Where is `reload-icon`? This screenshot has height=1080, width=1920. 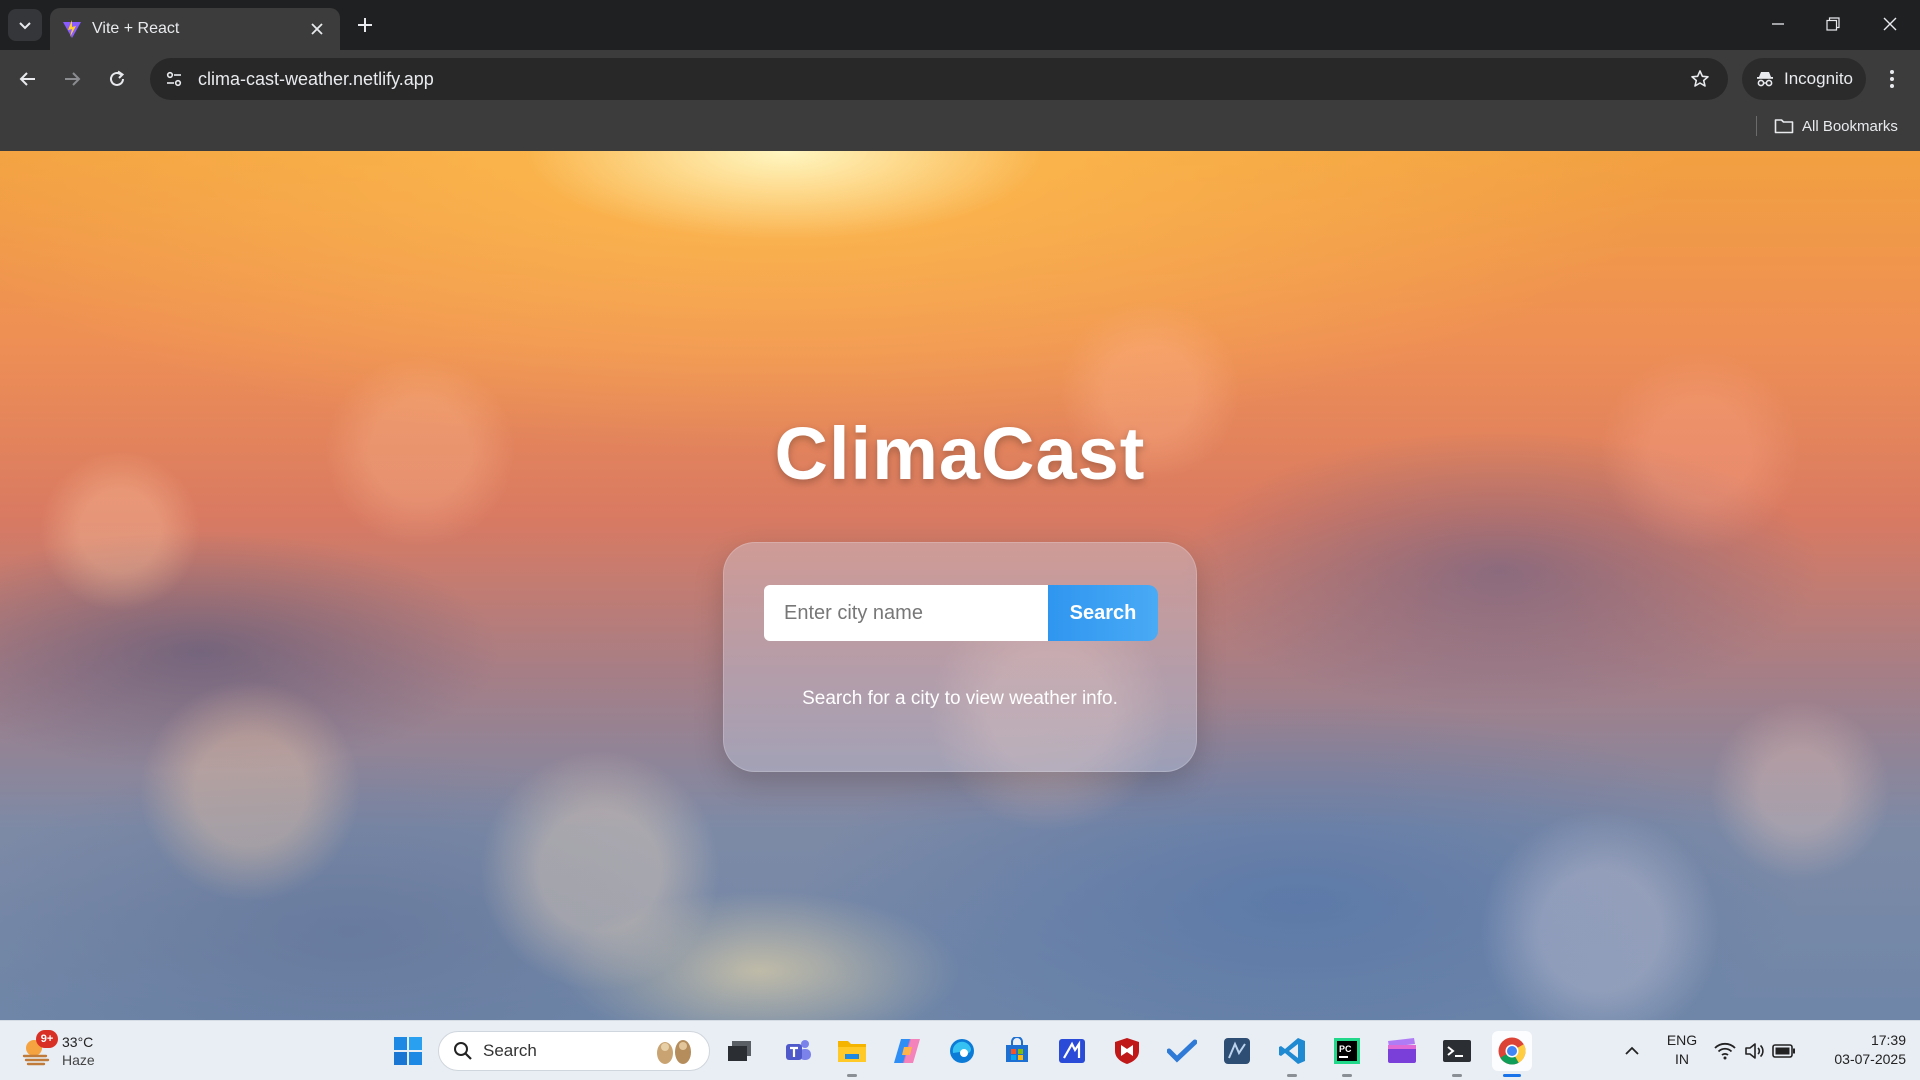 reload-icon is located at coordinates (117, 78).